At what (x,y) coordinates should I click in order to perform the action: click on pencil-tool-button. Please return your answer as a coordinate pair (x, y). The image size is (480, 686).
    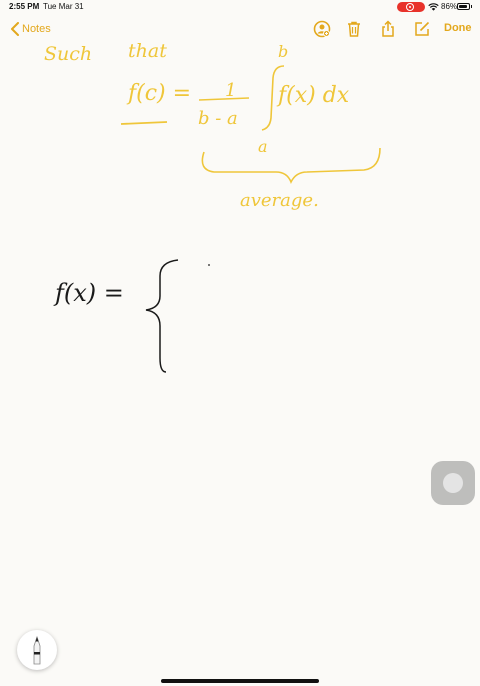
    Looking at the image, I should click on (37, 650).